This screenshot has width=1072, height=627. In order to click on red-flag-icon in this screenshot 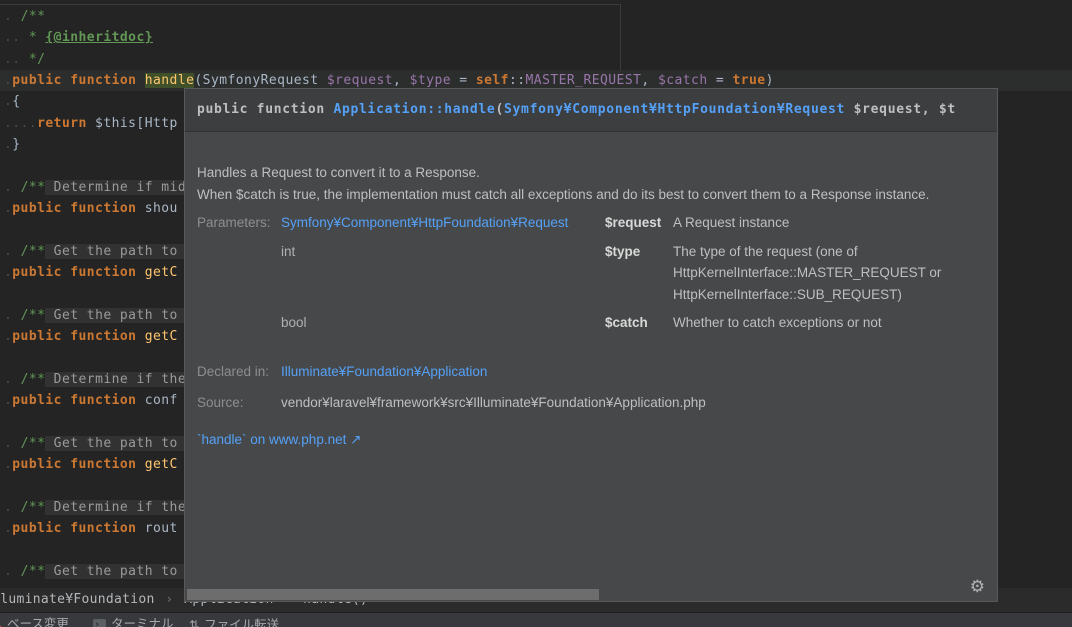, I will do `click(1, 624)`.